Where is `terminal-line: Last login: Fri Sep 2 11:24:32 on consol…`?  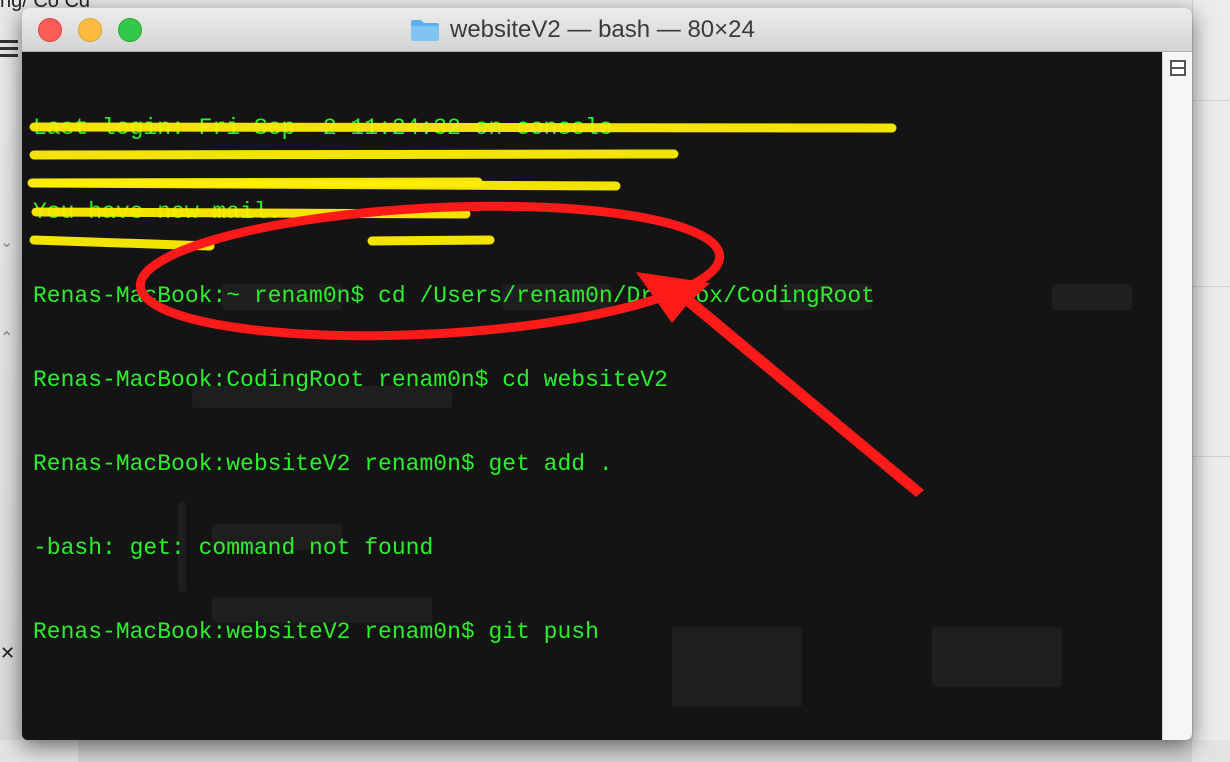 terminal-line: Last login: Fri Sep 2 11:24:32 on consol… is located at coordinates (323, 128).